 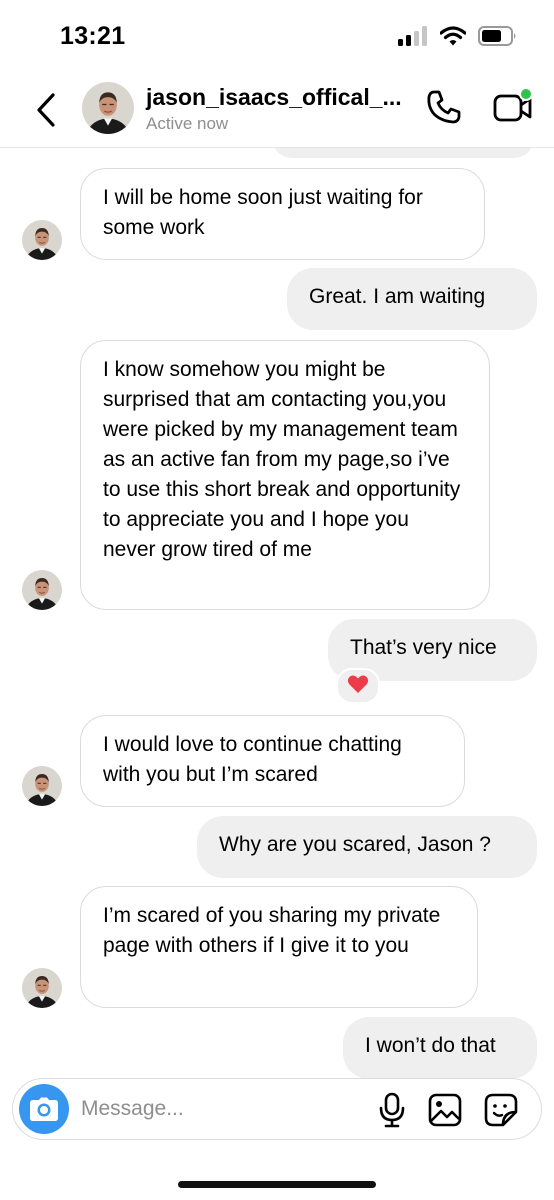 I want to click on heart-icon, so click(x=358, y=686).